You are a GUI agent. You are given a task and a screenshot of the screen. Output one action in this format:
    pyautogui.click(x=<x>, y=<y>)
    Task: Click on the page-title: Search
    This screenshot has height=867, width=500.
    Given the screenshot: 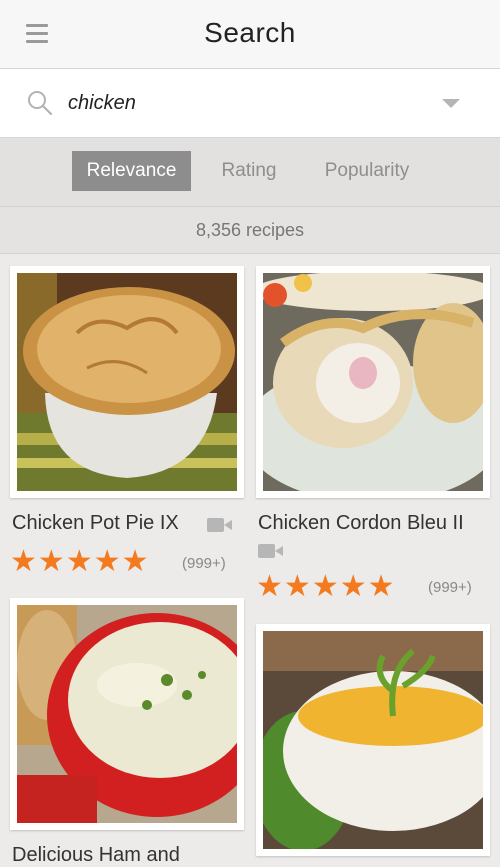 What is the action you would take?
    pyautogui.click(x=250, y=32)
    